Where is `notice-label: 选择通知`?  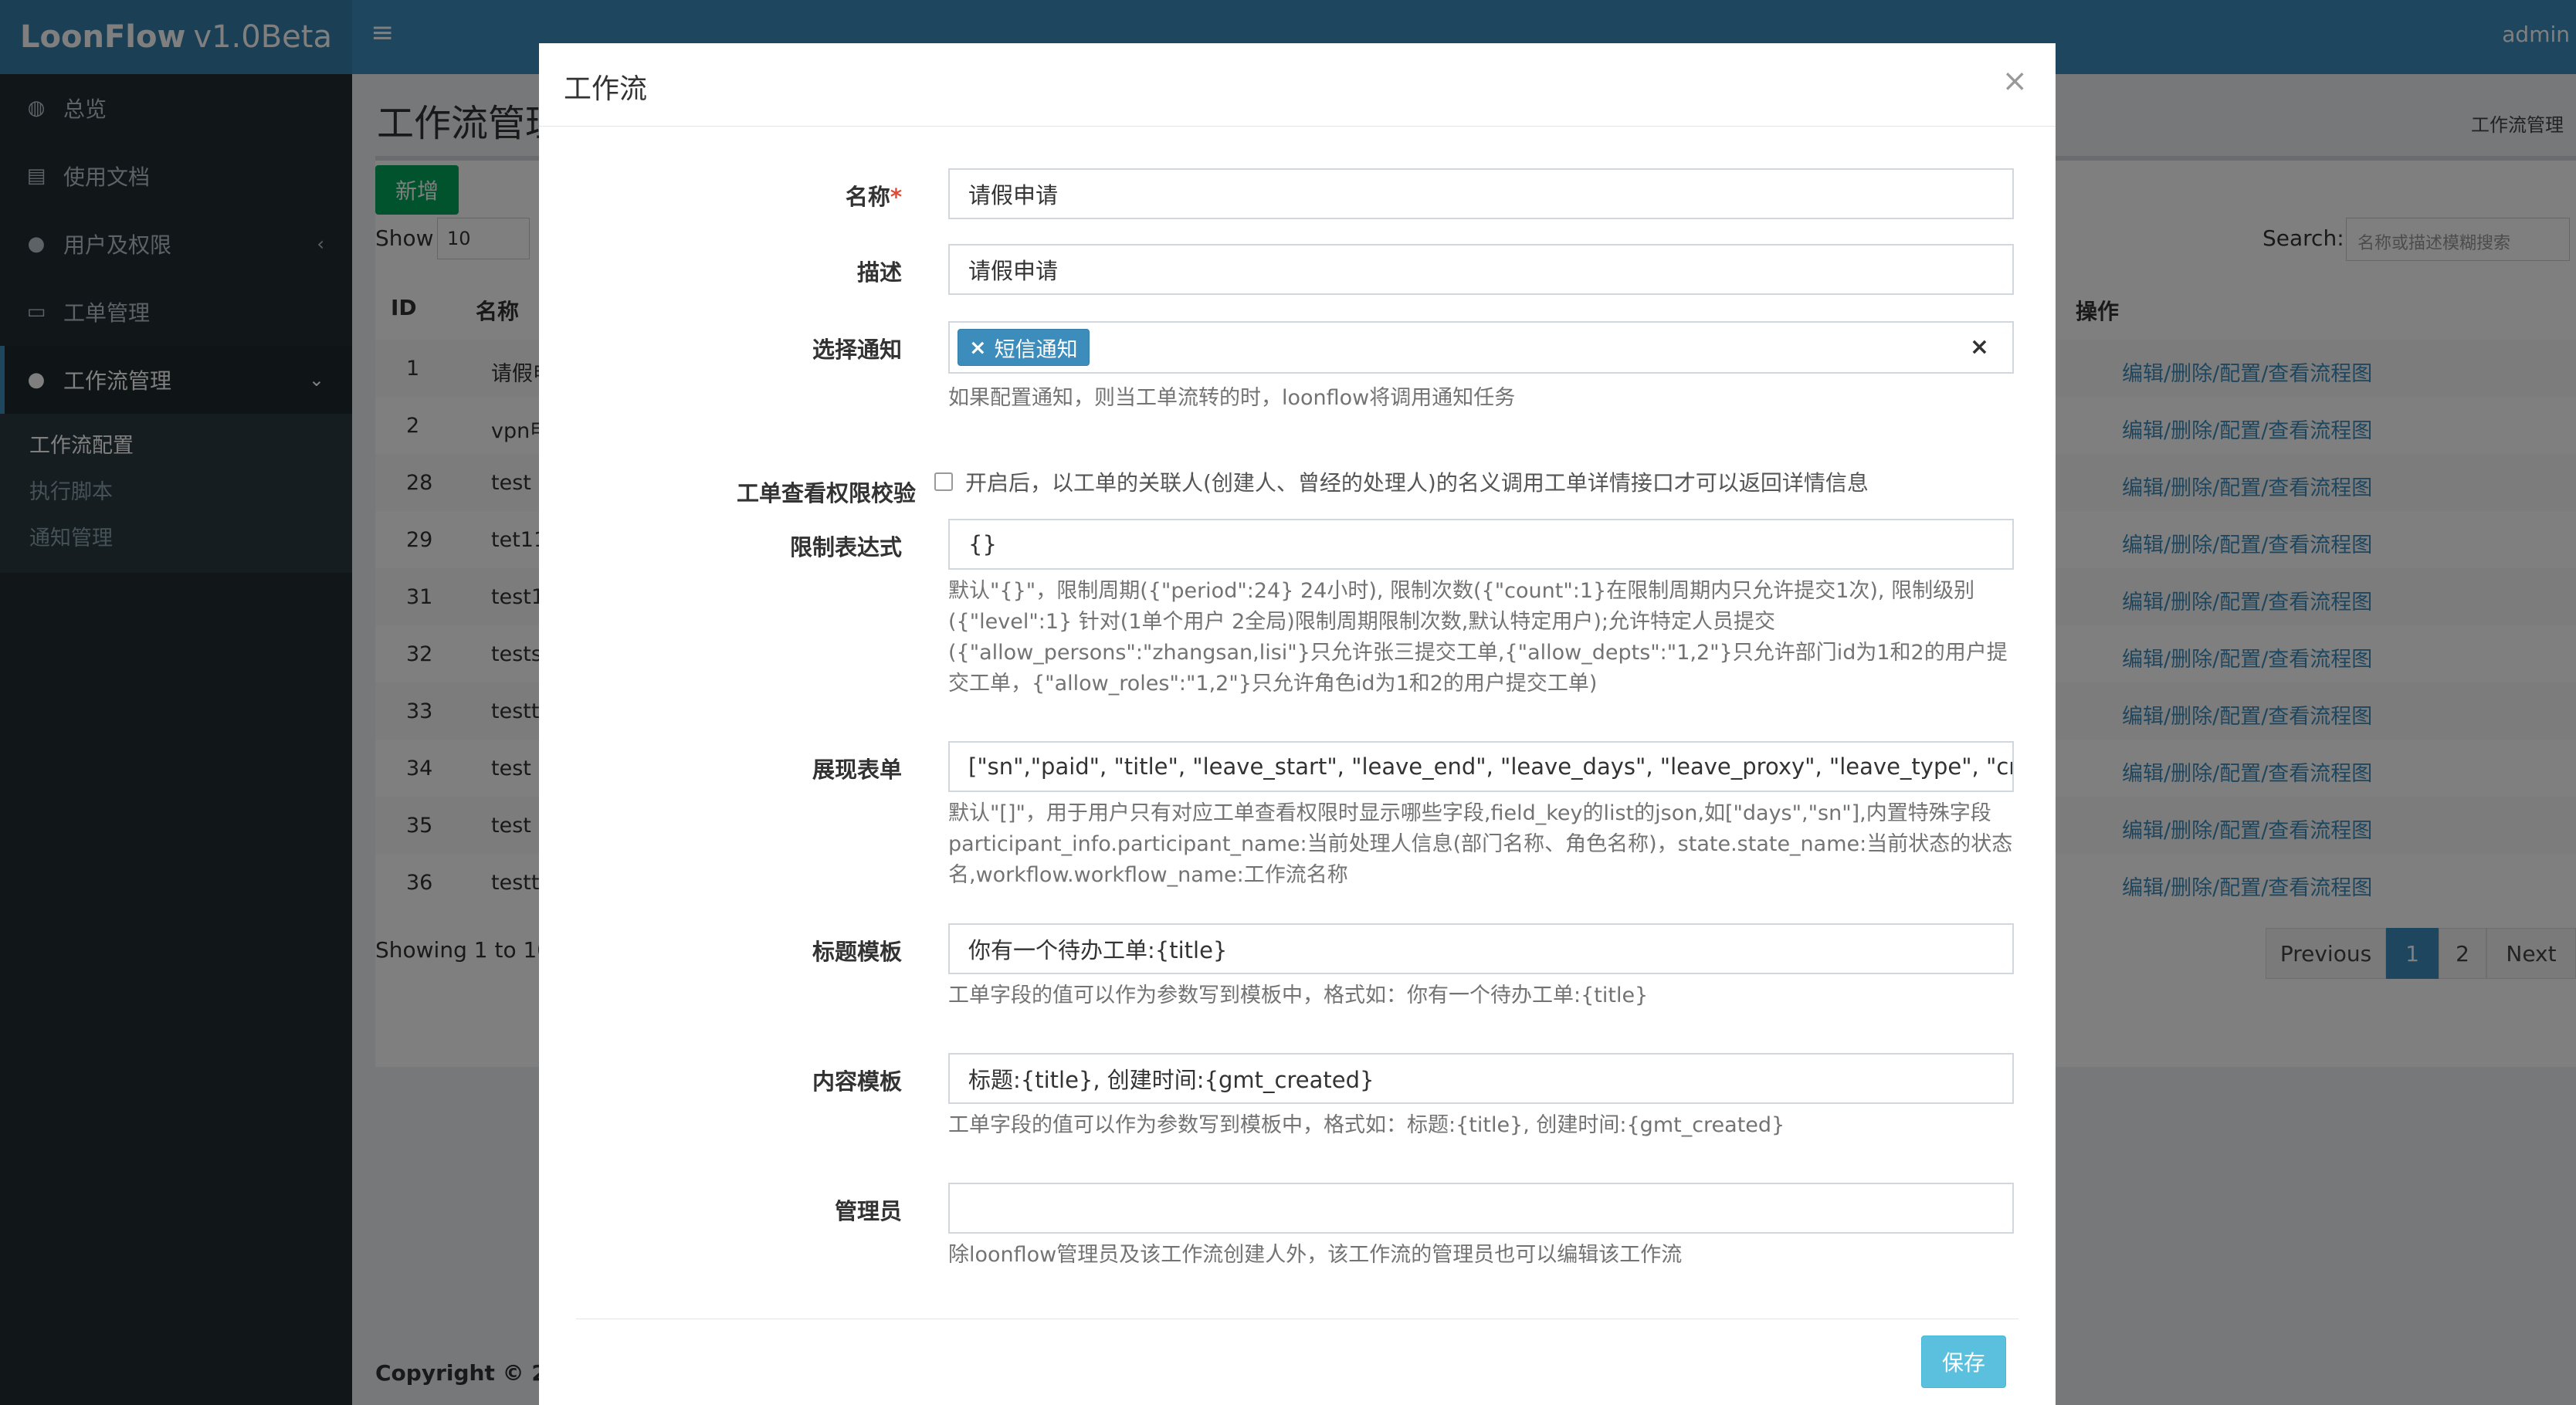 notice-label: 选择通知 is located at coordinates (857, 350).